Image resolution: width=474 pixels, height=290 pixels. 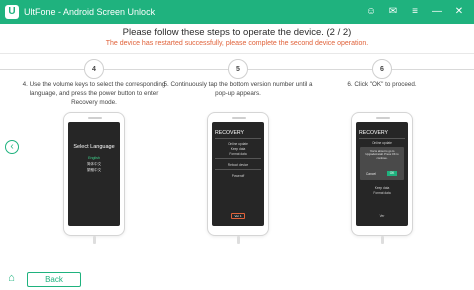 I want to click on window-controls: ☺ ✉ ≡ — ✕, so click(x=415, y=12).